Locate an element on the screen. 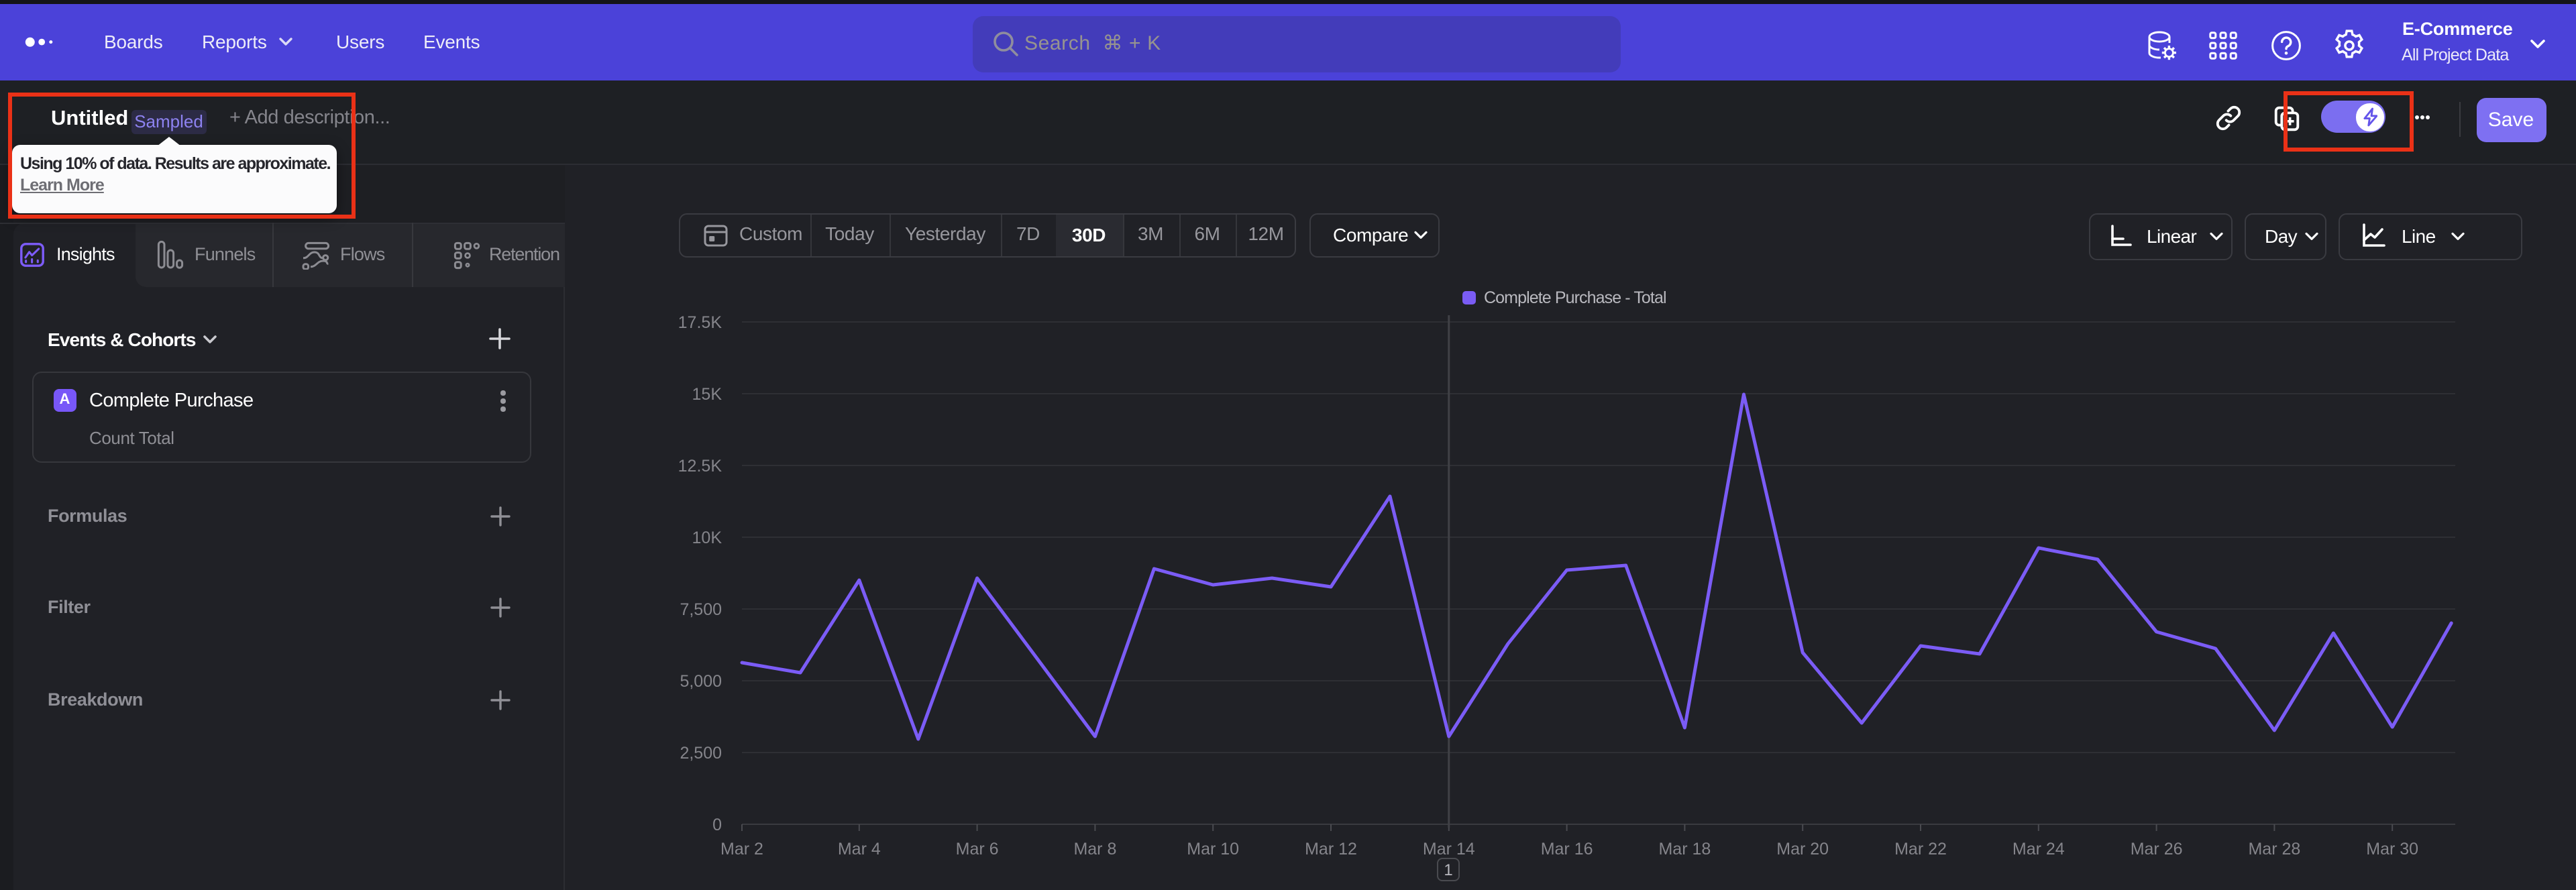 Image resolution: width=2576 pixels, height=890 pixels. svg-text: 5,000 is located at coordinates (701, 681).